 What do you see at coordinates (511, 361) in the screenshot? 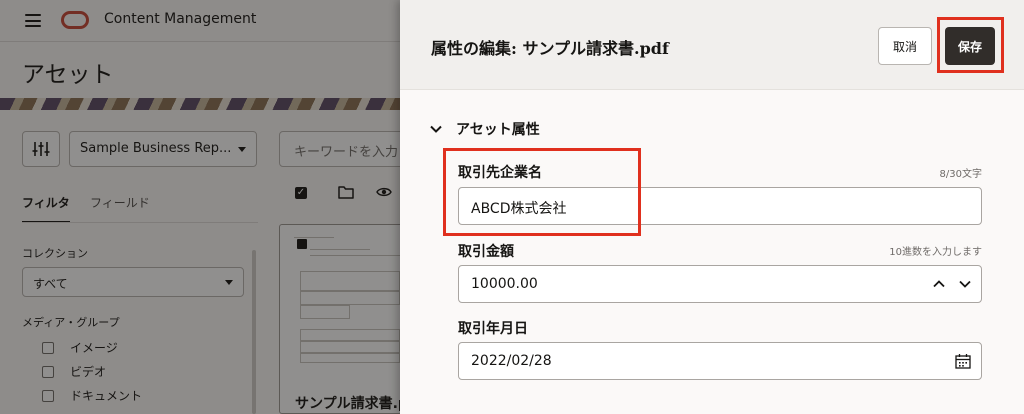
I see `date-value: 2022/02/28` at bounding box center [511, 361].